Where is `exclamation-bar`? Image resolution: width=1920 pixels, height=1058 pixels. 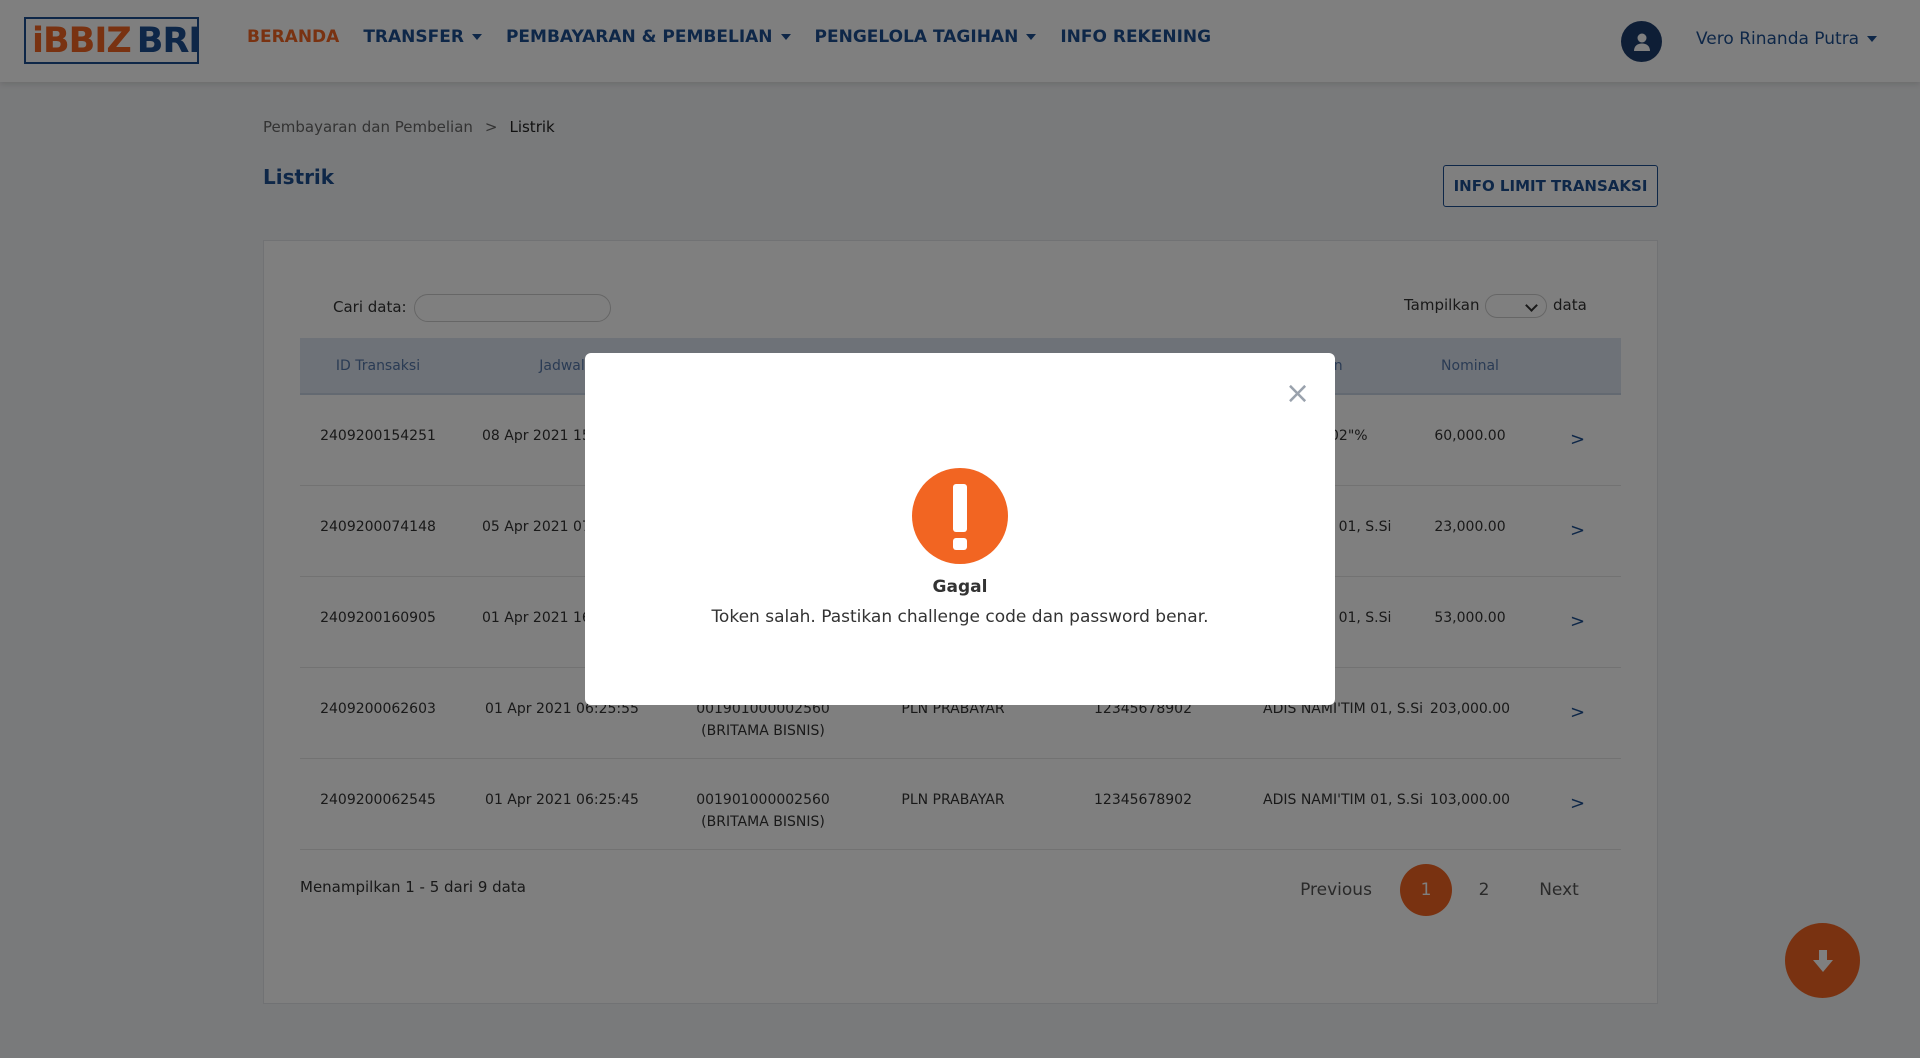 exclamation-bar is located at coordinates (960, 508).